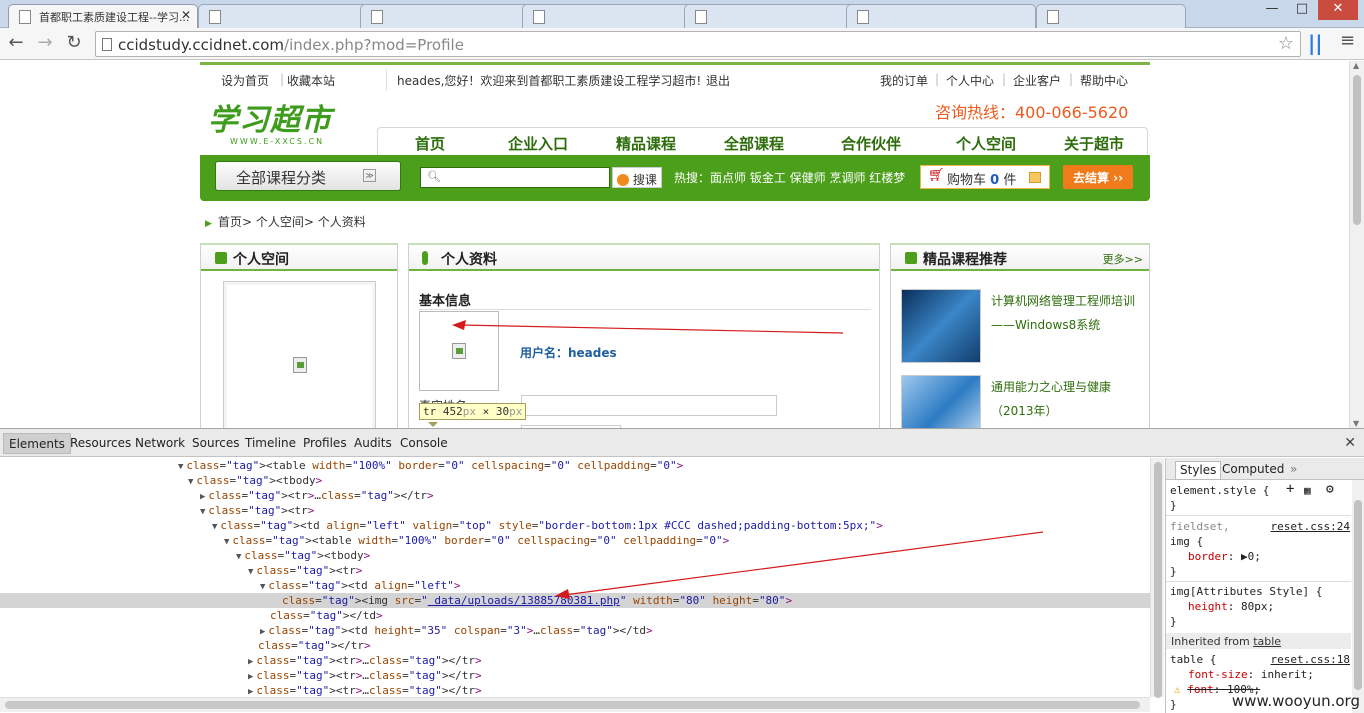 This screenshot has height=713, width=1364. What do you see at coordinates (754, 143) in the screenshot?
I see `nav-all-courses: 全部课程` at bounding box center [754, 143].